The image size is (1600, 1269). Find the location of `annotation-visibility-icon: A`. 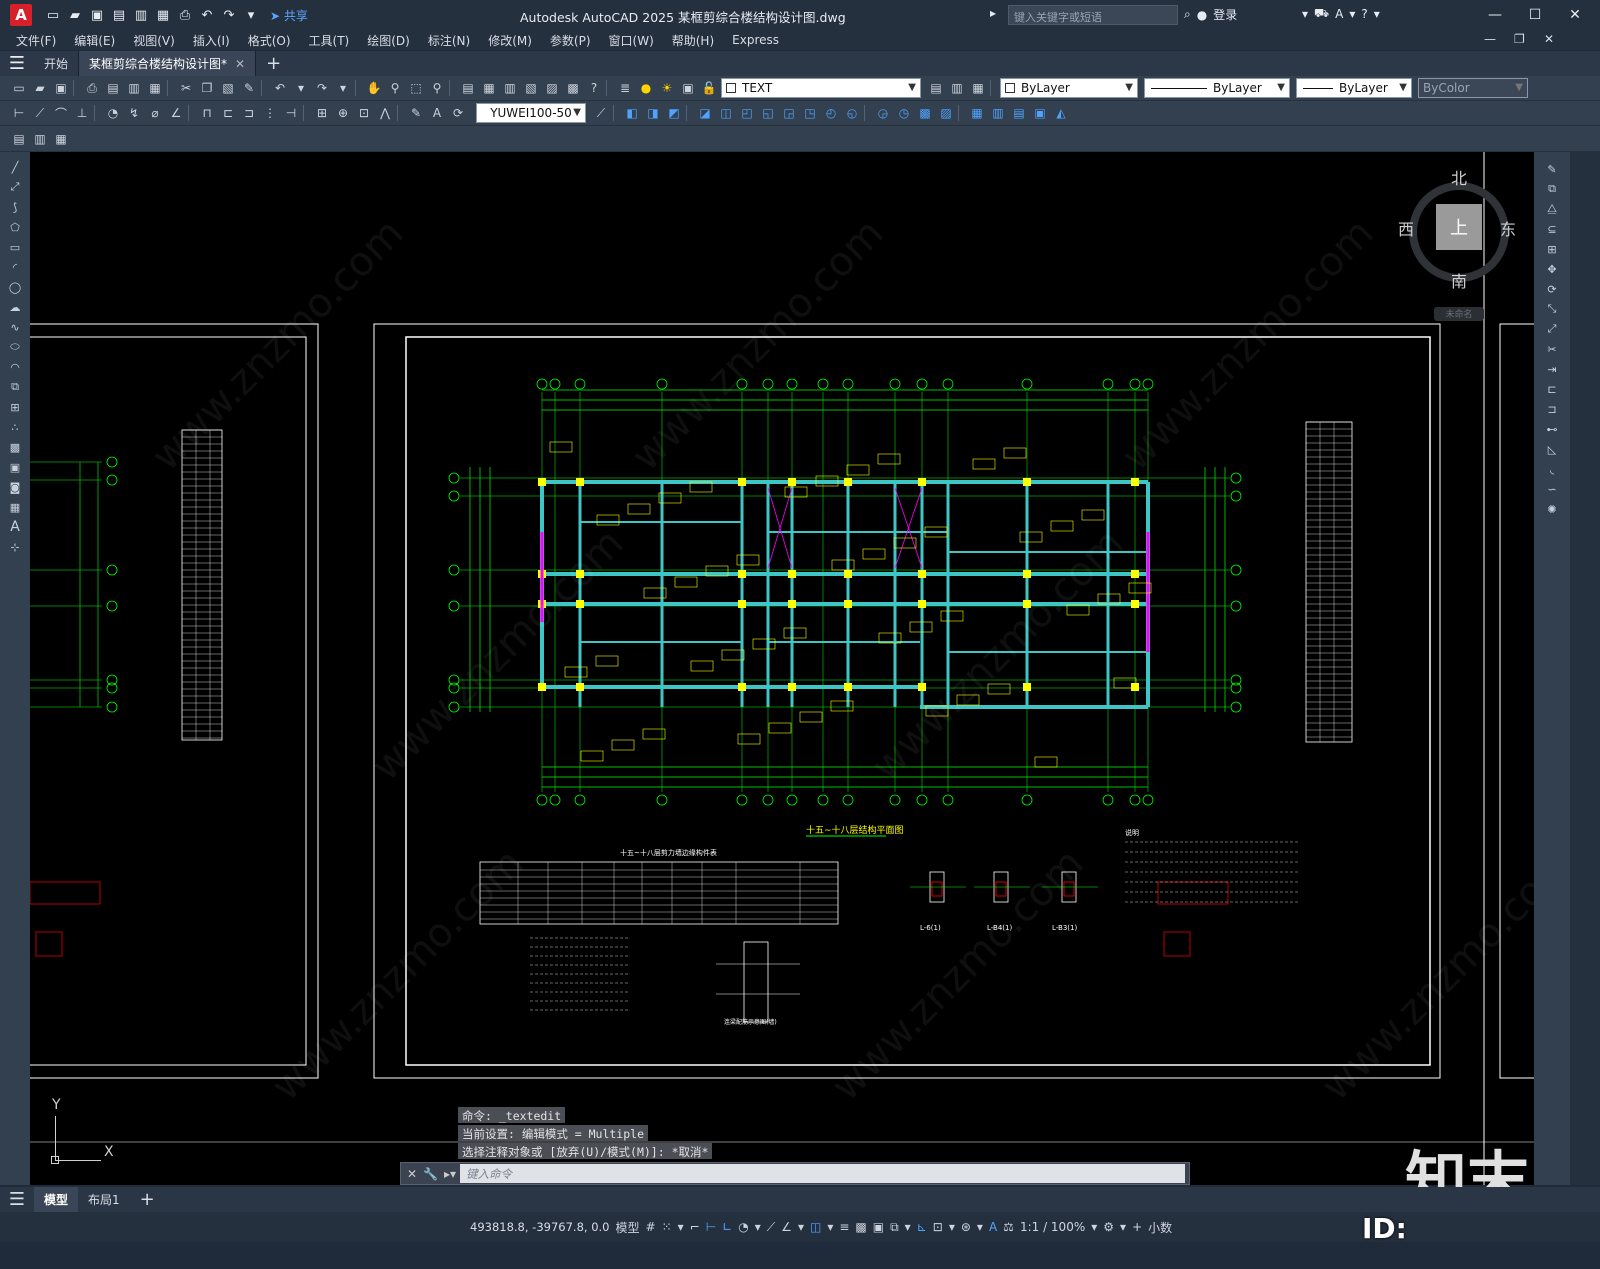

annotation-visibility-icon: A is located at coordinates (993, 1227).